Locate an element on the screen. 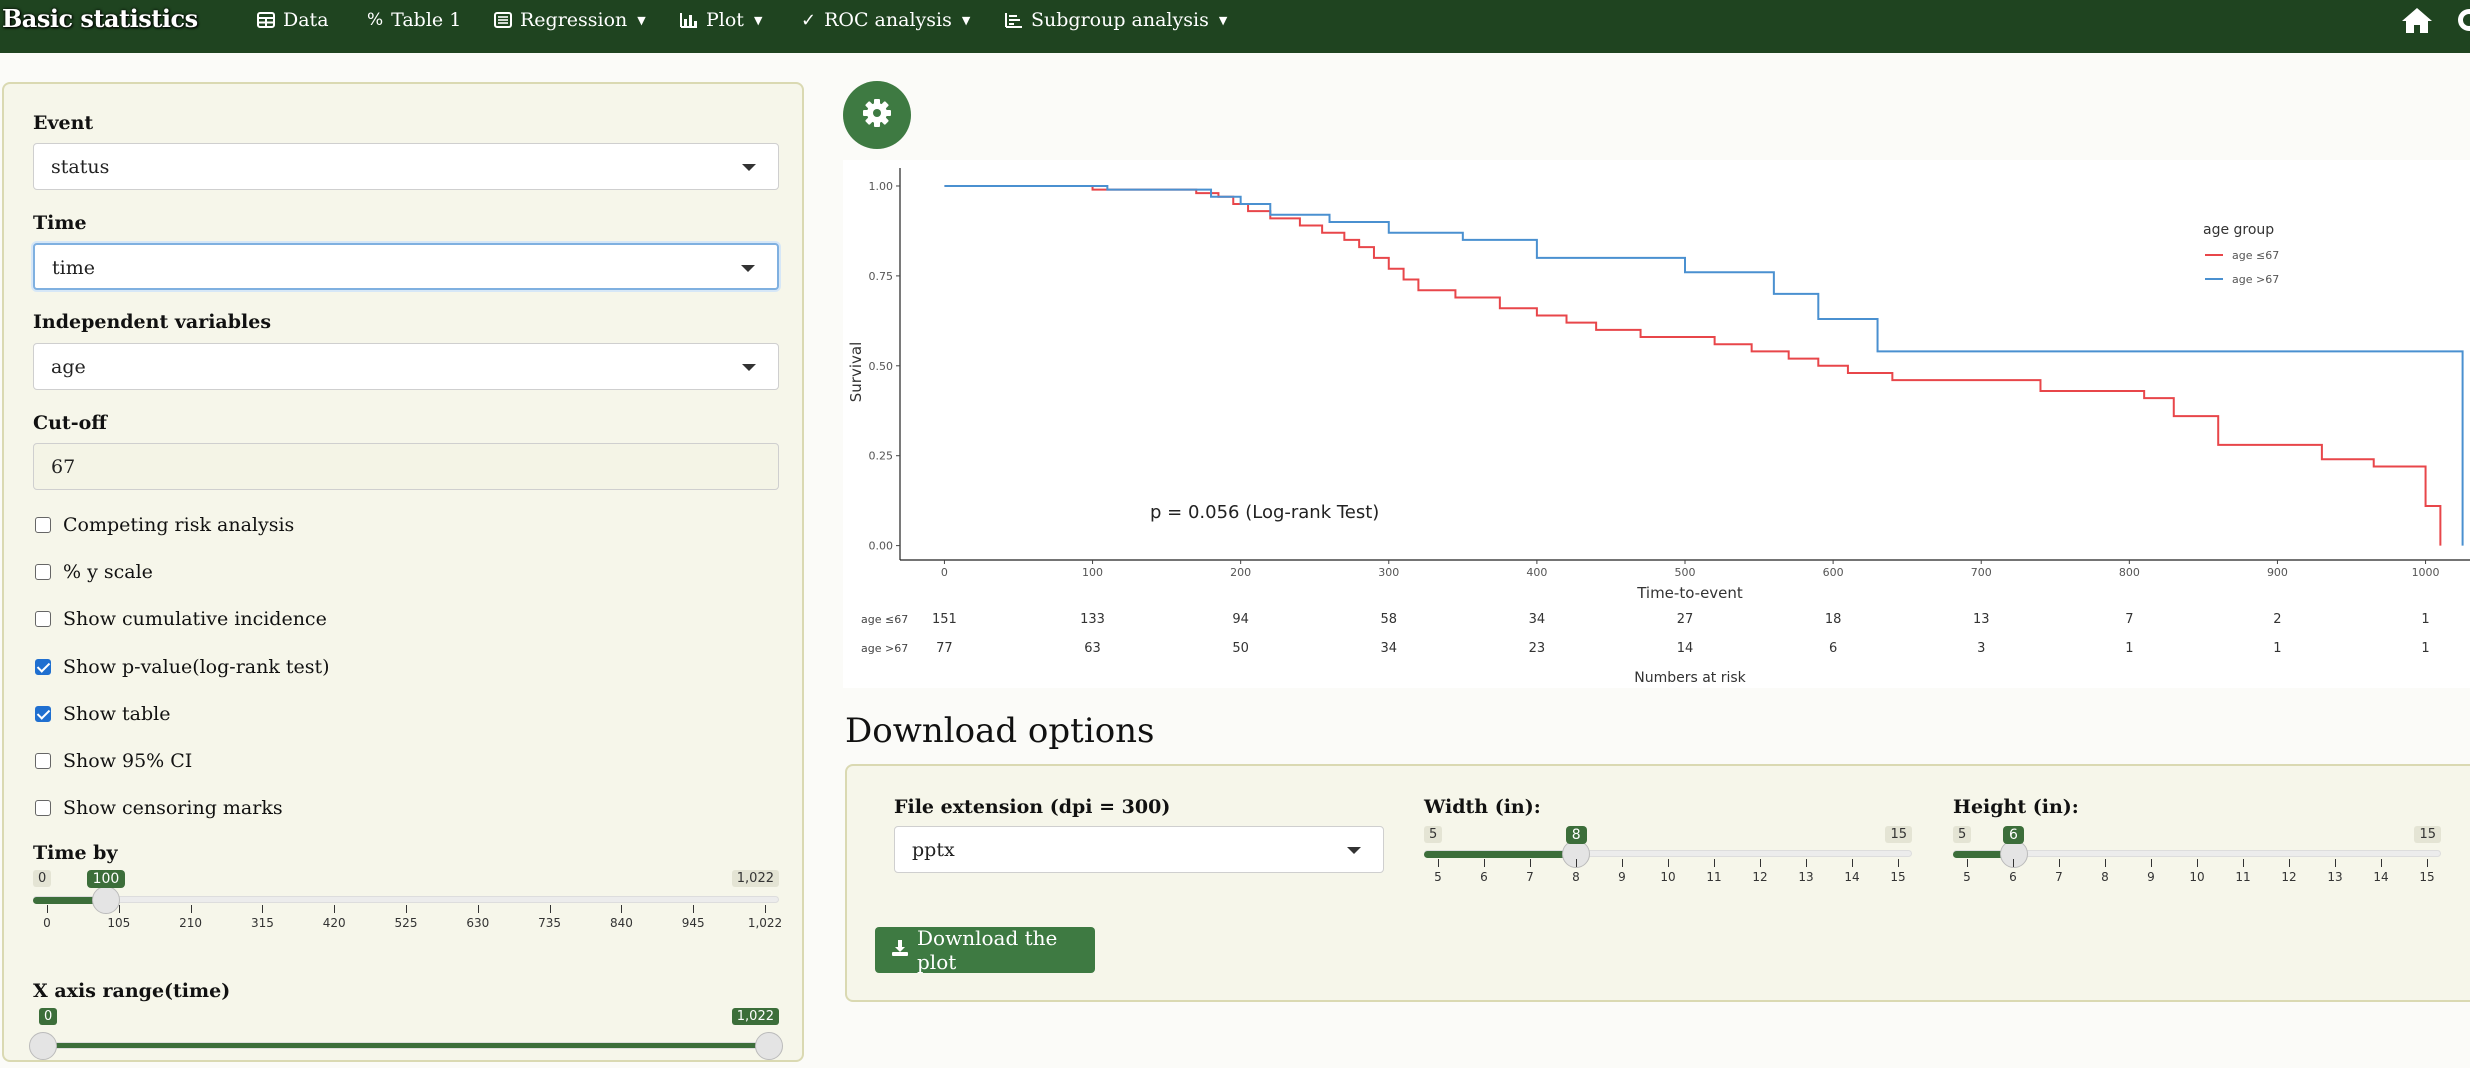 The image size is (2470, 1068). nav-roc: ✓ ROC analysis ▼ is located at coordinates (885, 20).